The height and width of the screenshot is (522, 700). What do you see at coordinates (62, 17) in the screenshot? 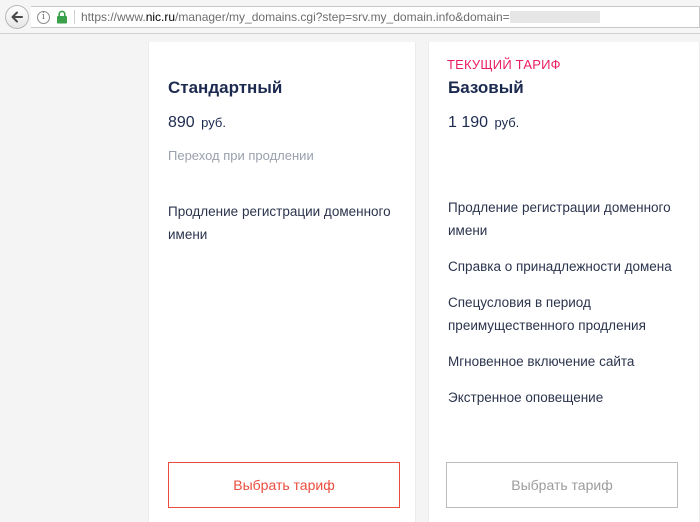
I see `lock-icon` at bounding box center [62, 17].